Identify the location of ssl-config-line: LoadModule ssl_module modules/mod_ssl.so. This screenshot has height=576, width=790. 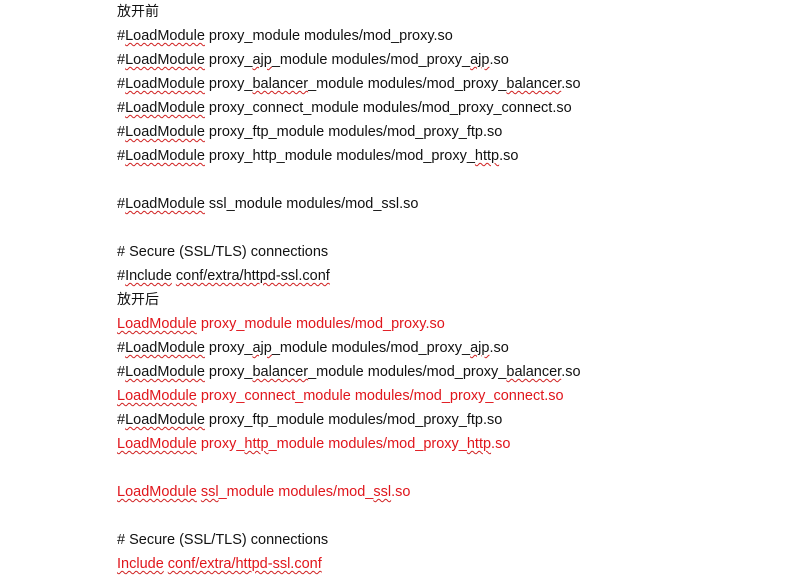
(349, 492).